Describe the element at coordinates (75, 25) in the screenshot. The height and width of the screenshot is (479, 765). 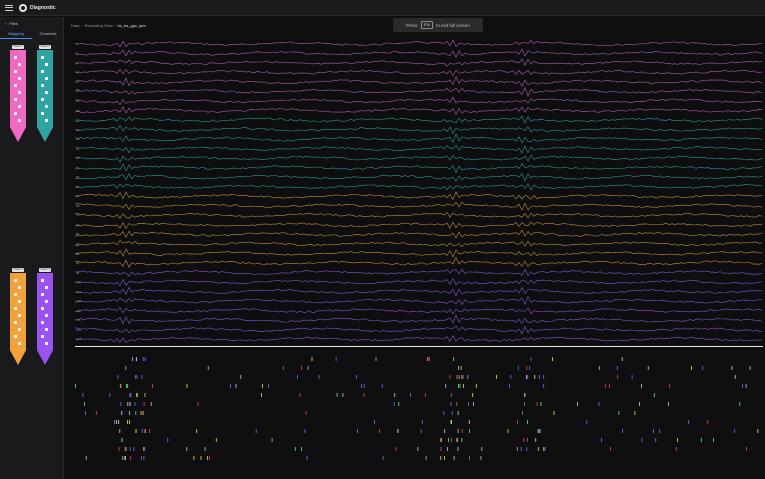
I see `breadcrumb-root: Data` at that location.